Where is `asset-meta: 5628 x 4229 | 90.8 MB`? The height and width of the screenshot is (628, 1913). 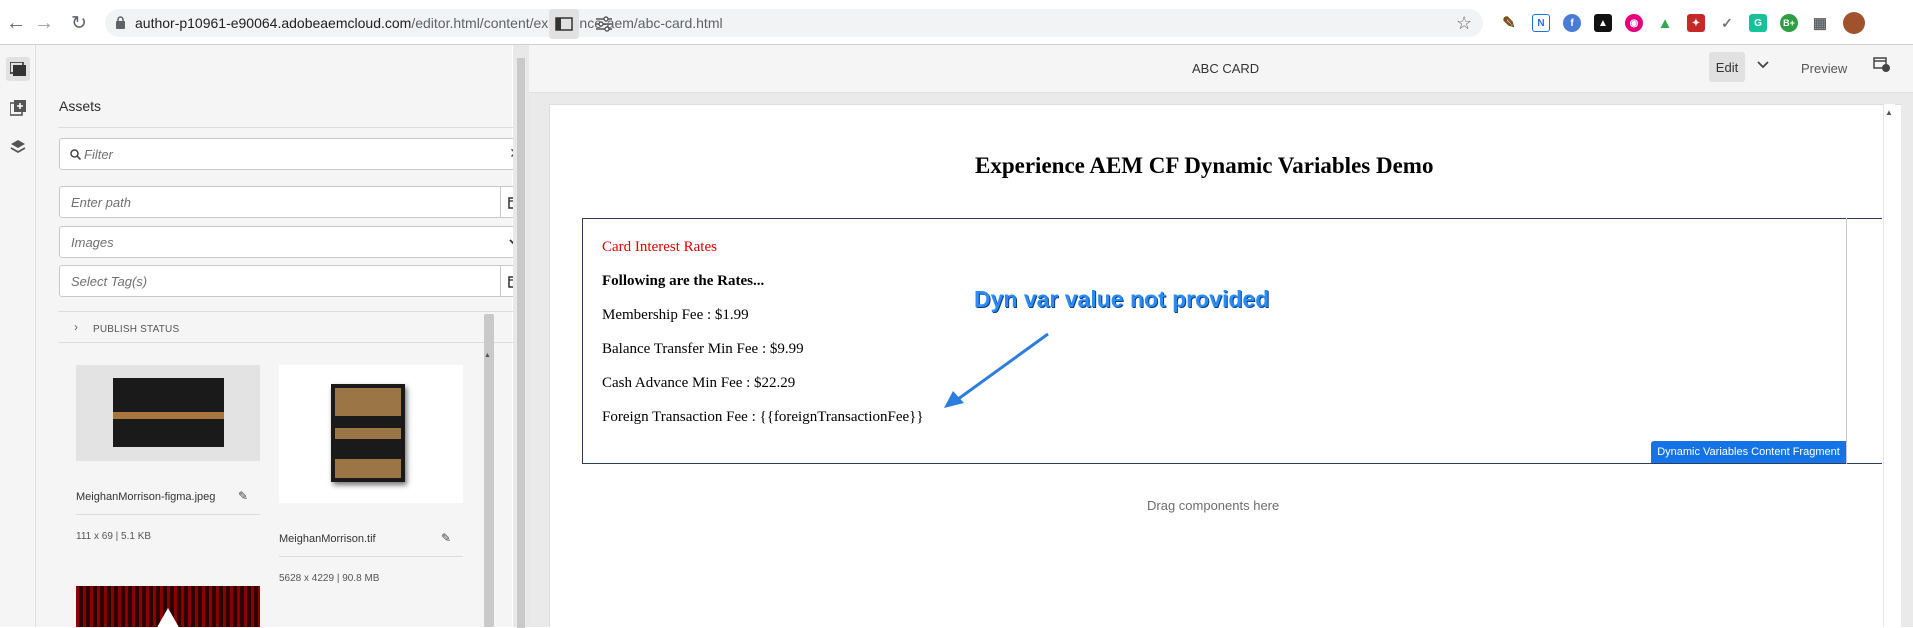 asset-meta: 5628 x 4229 | 90.8 MB is located at coordinates (329, 578).